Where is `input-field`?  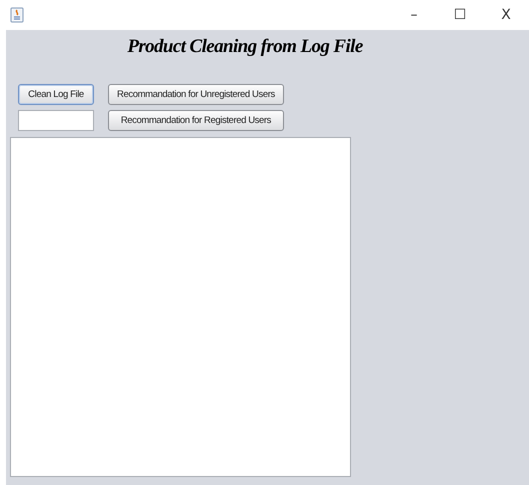
input-field is located at coordinates (56, 120).